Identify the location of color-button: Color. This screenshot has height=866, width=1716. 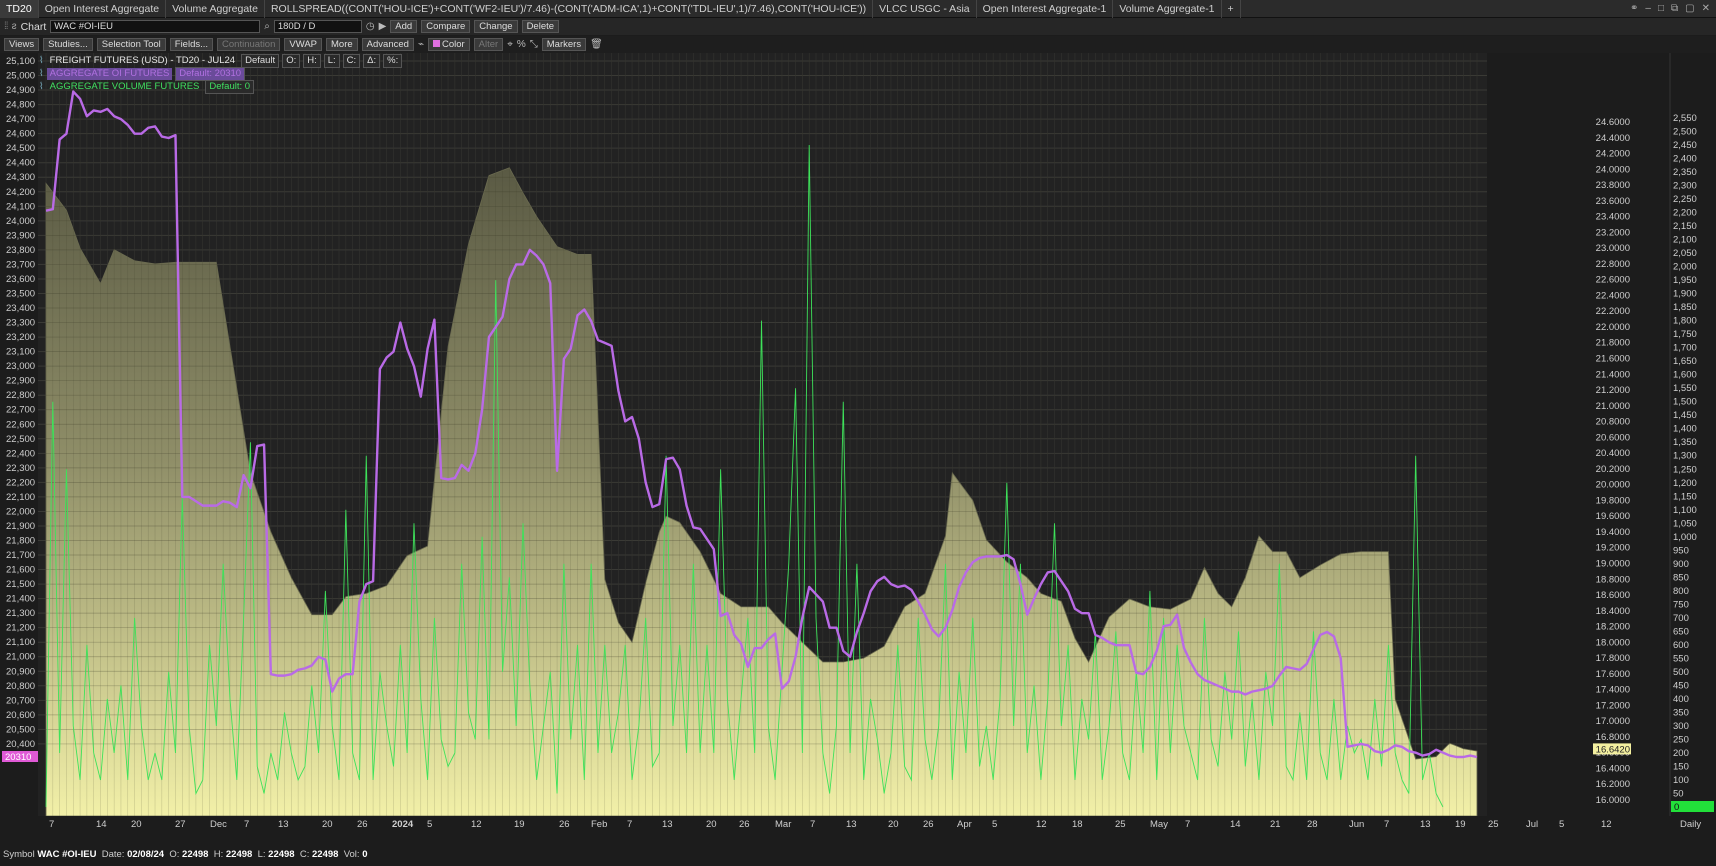
(448, 44).